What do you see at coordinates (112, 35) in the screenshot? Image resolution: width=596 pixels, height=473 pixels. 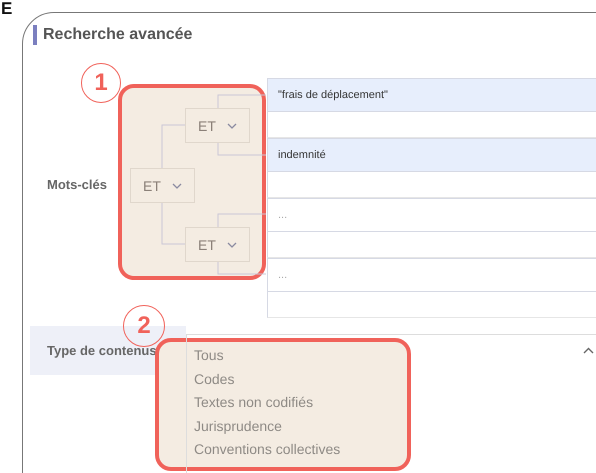 I see `panel-title: Recherche avancée` at bounding box center [112, 35].